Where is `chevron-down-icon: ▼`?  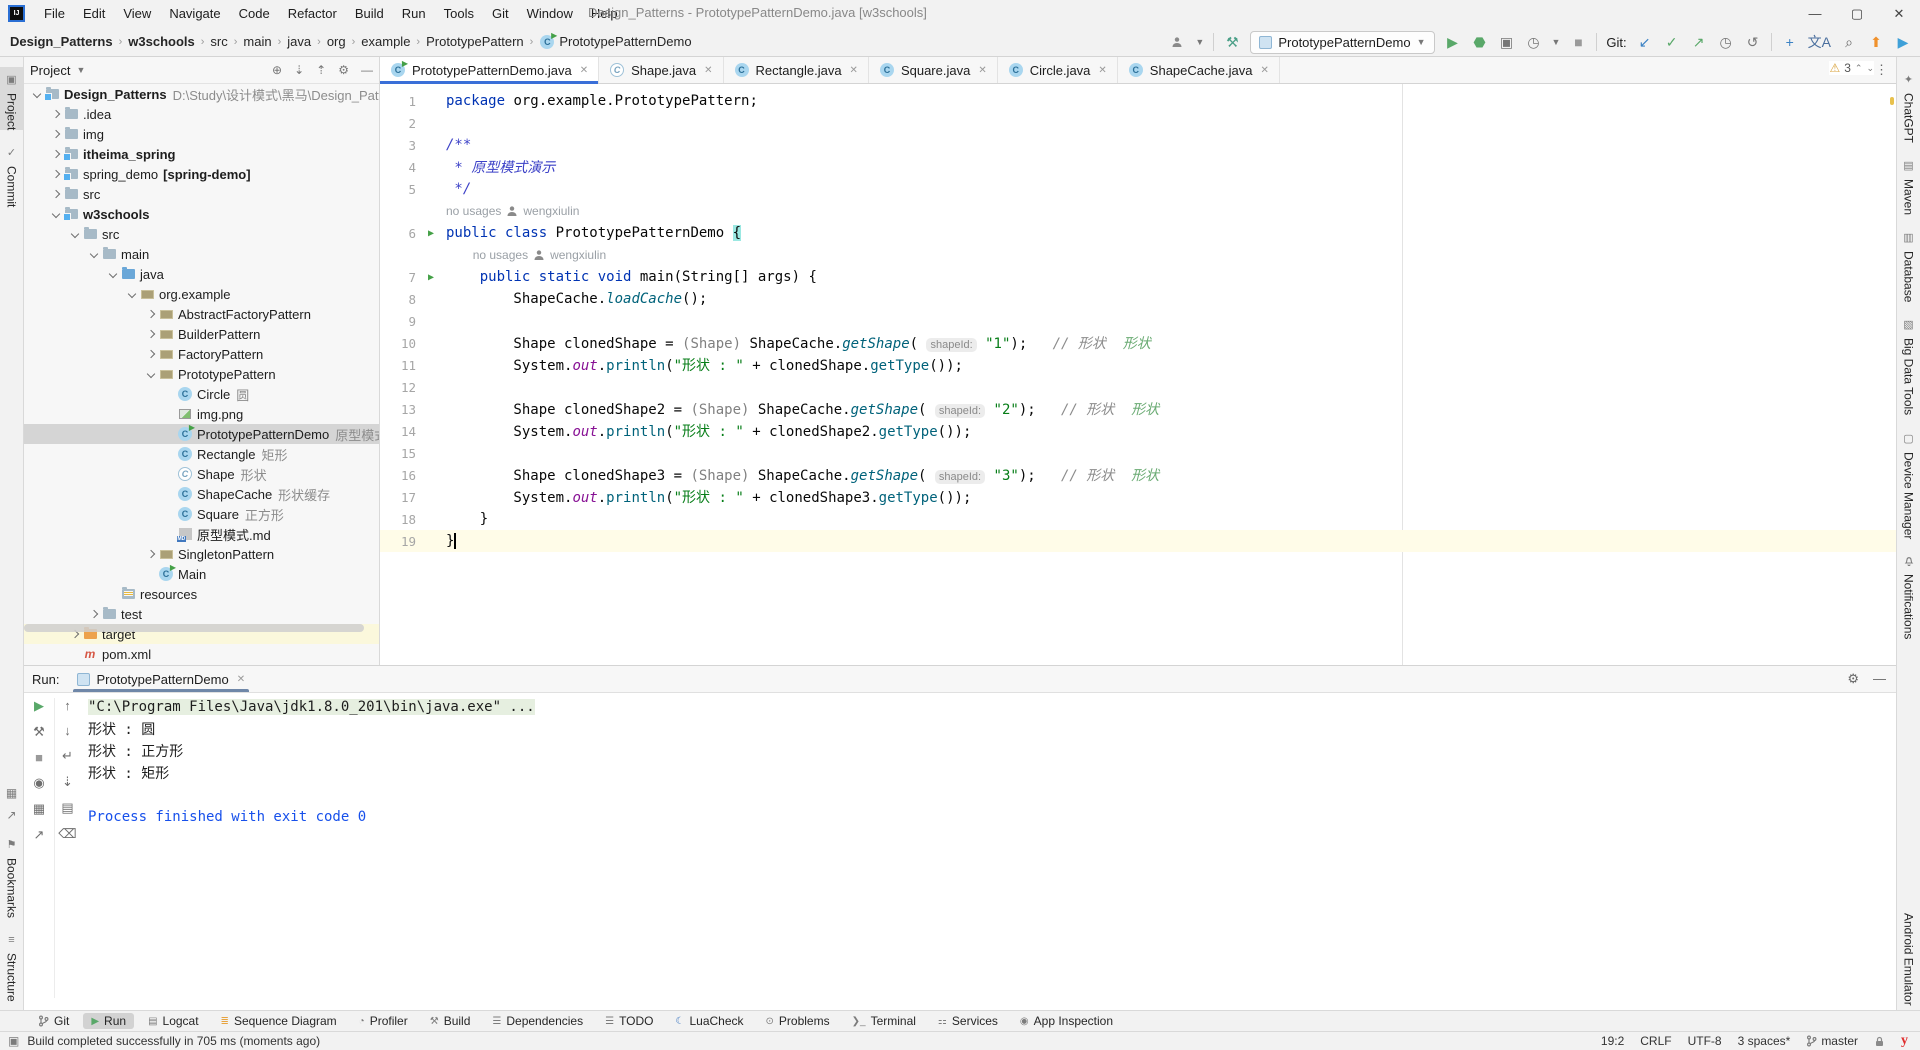 chevron-down-icon: ▼ is located at coordinates (80, 70).